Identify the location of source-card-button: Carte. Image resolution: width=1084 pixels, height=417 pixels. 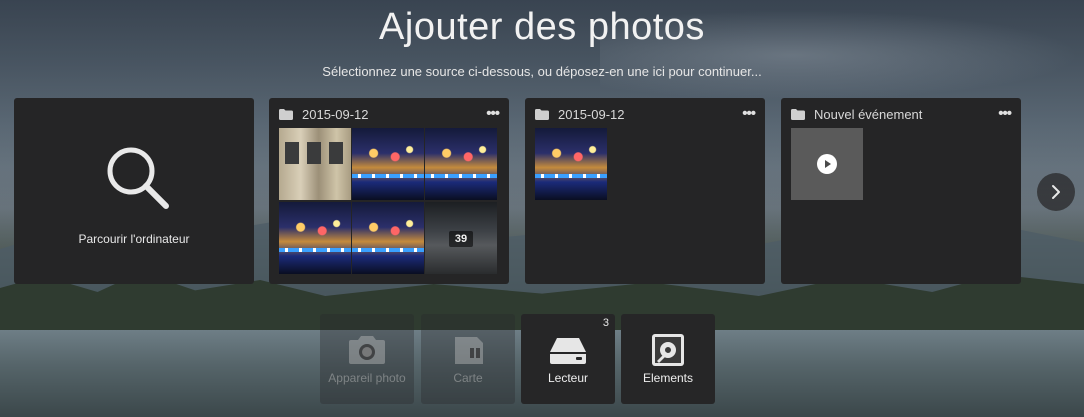
(468, 359).